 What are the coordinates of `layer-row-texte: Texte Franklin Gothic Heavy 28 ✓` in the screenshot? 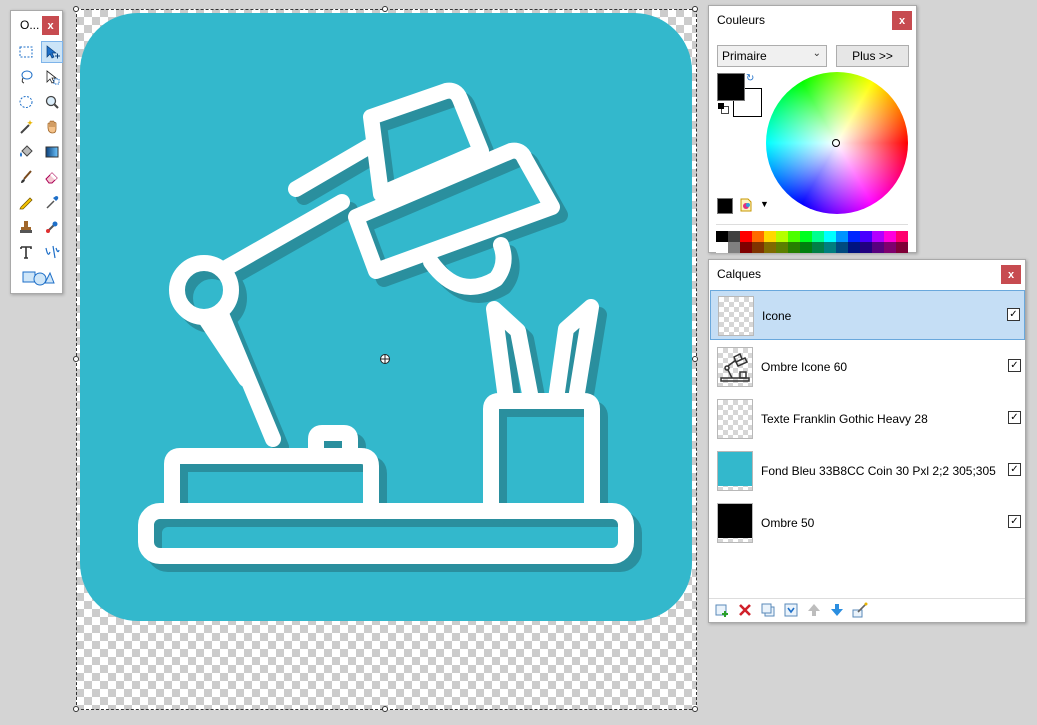 It's located at (867, 419).